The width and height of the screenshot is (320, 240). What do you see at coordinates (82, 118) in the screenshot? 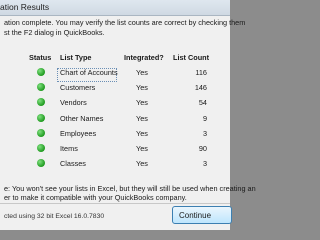
I see `list-type-cell: Other Names` at bounding box center [82, 118].